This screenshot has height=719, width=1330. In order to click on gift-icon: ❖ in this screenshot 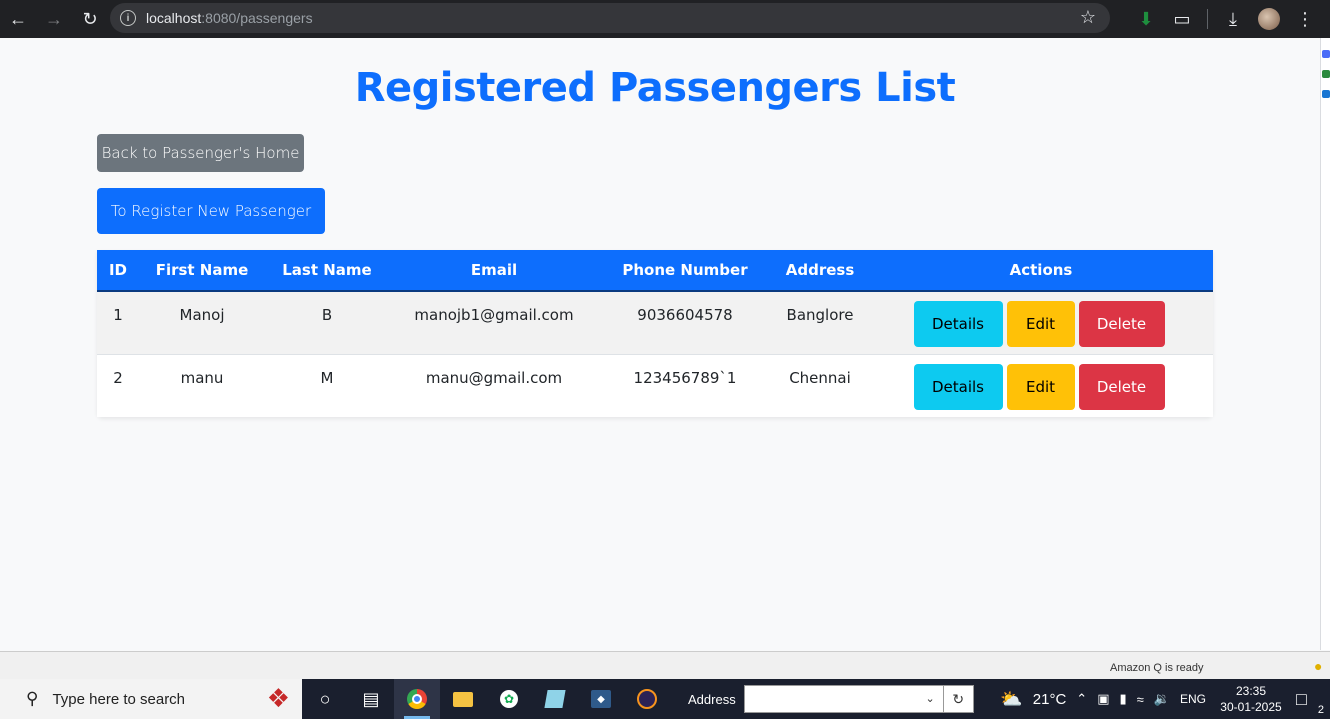, I will do `click(278, 698)`.